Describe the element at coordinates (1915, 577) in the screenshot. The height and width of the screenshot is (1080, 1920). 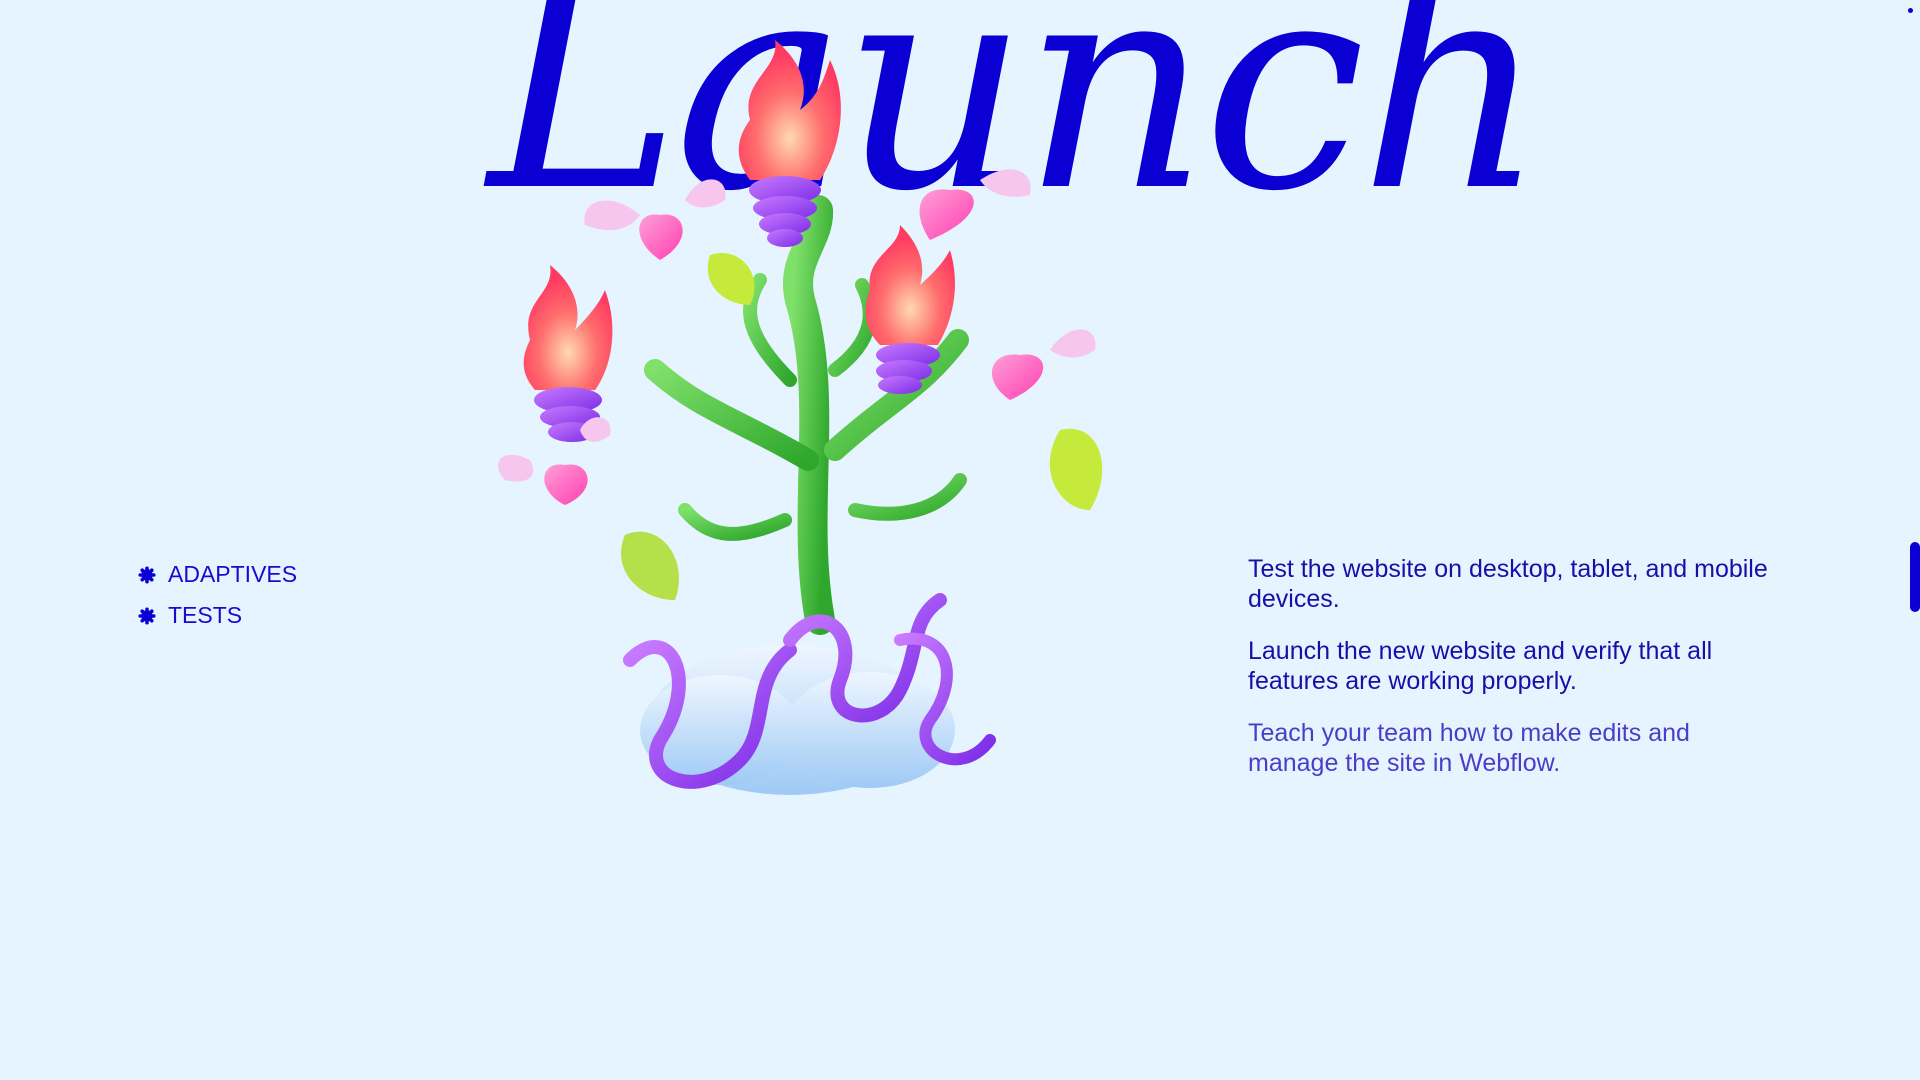
I see `scrollbar-thumb` at that location.